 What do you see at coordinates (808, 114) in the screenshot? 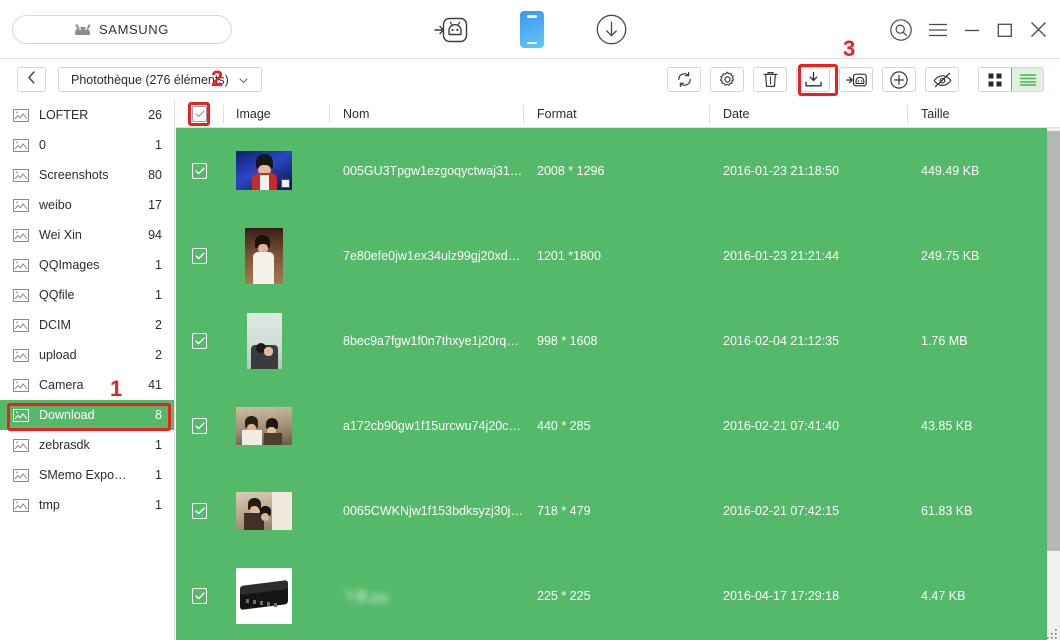
I see `column-header-date: Date` at bounding box center [808, 114].